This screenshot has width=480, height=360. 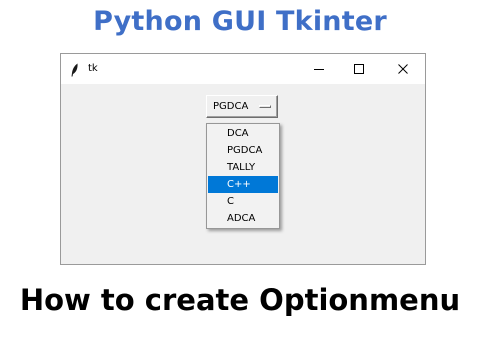 I want to click on close-button, so click(x=403, y=69).